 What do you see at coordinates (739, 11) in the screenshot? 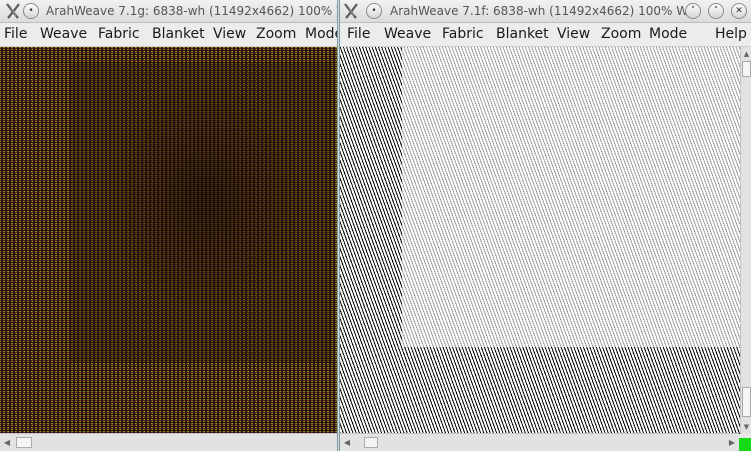
I see `close-icon: ✕` at bounding box center [739, 11].